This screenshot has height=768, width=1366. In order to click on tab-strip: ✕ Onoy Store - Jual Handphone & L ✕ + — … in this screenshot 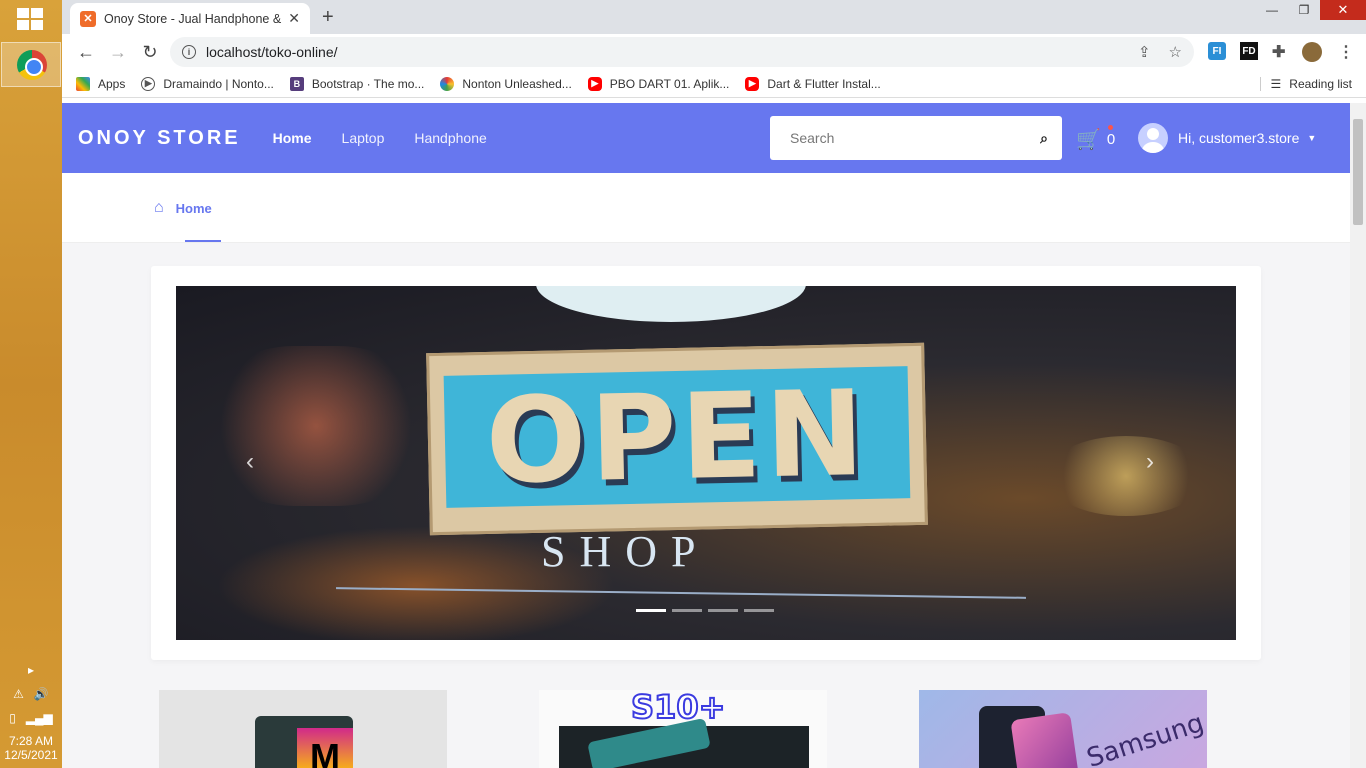, I will do `click(714, 17)`.